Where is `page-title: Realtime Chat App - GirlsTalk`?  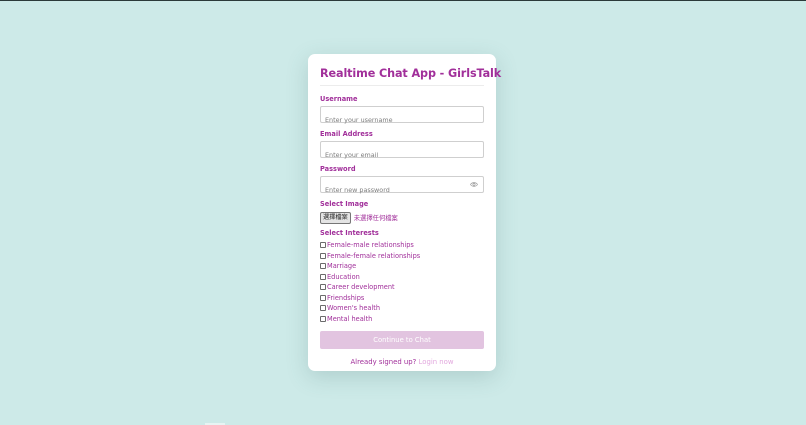 page-title: Realtime Chat App - GirlsTalk is located at coordinates (411, 73).